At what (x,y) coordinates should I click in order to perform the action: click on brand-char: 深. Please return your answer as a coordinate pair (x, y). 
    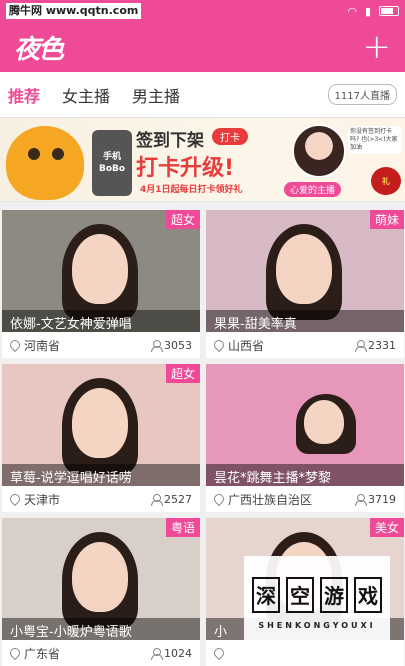
    Looking at the image, I should click on (266, 594).